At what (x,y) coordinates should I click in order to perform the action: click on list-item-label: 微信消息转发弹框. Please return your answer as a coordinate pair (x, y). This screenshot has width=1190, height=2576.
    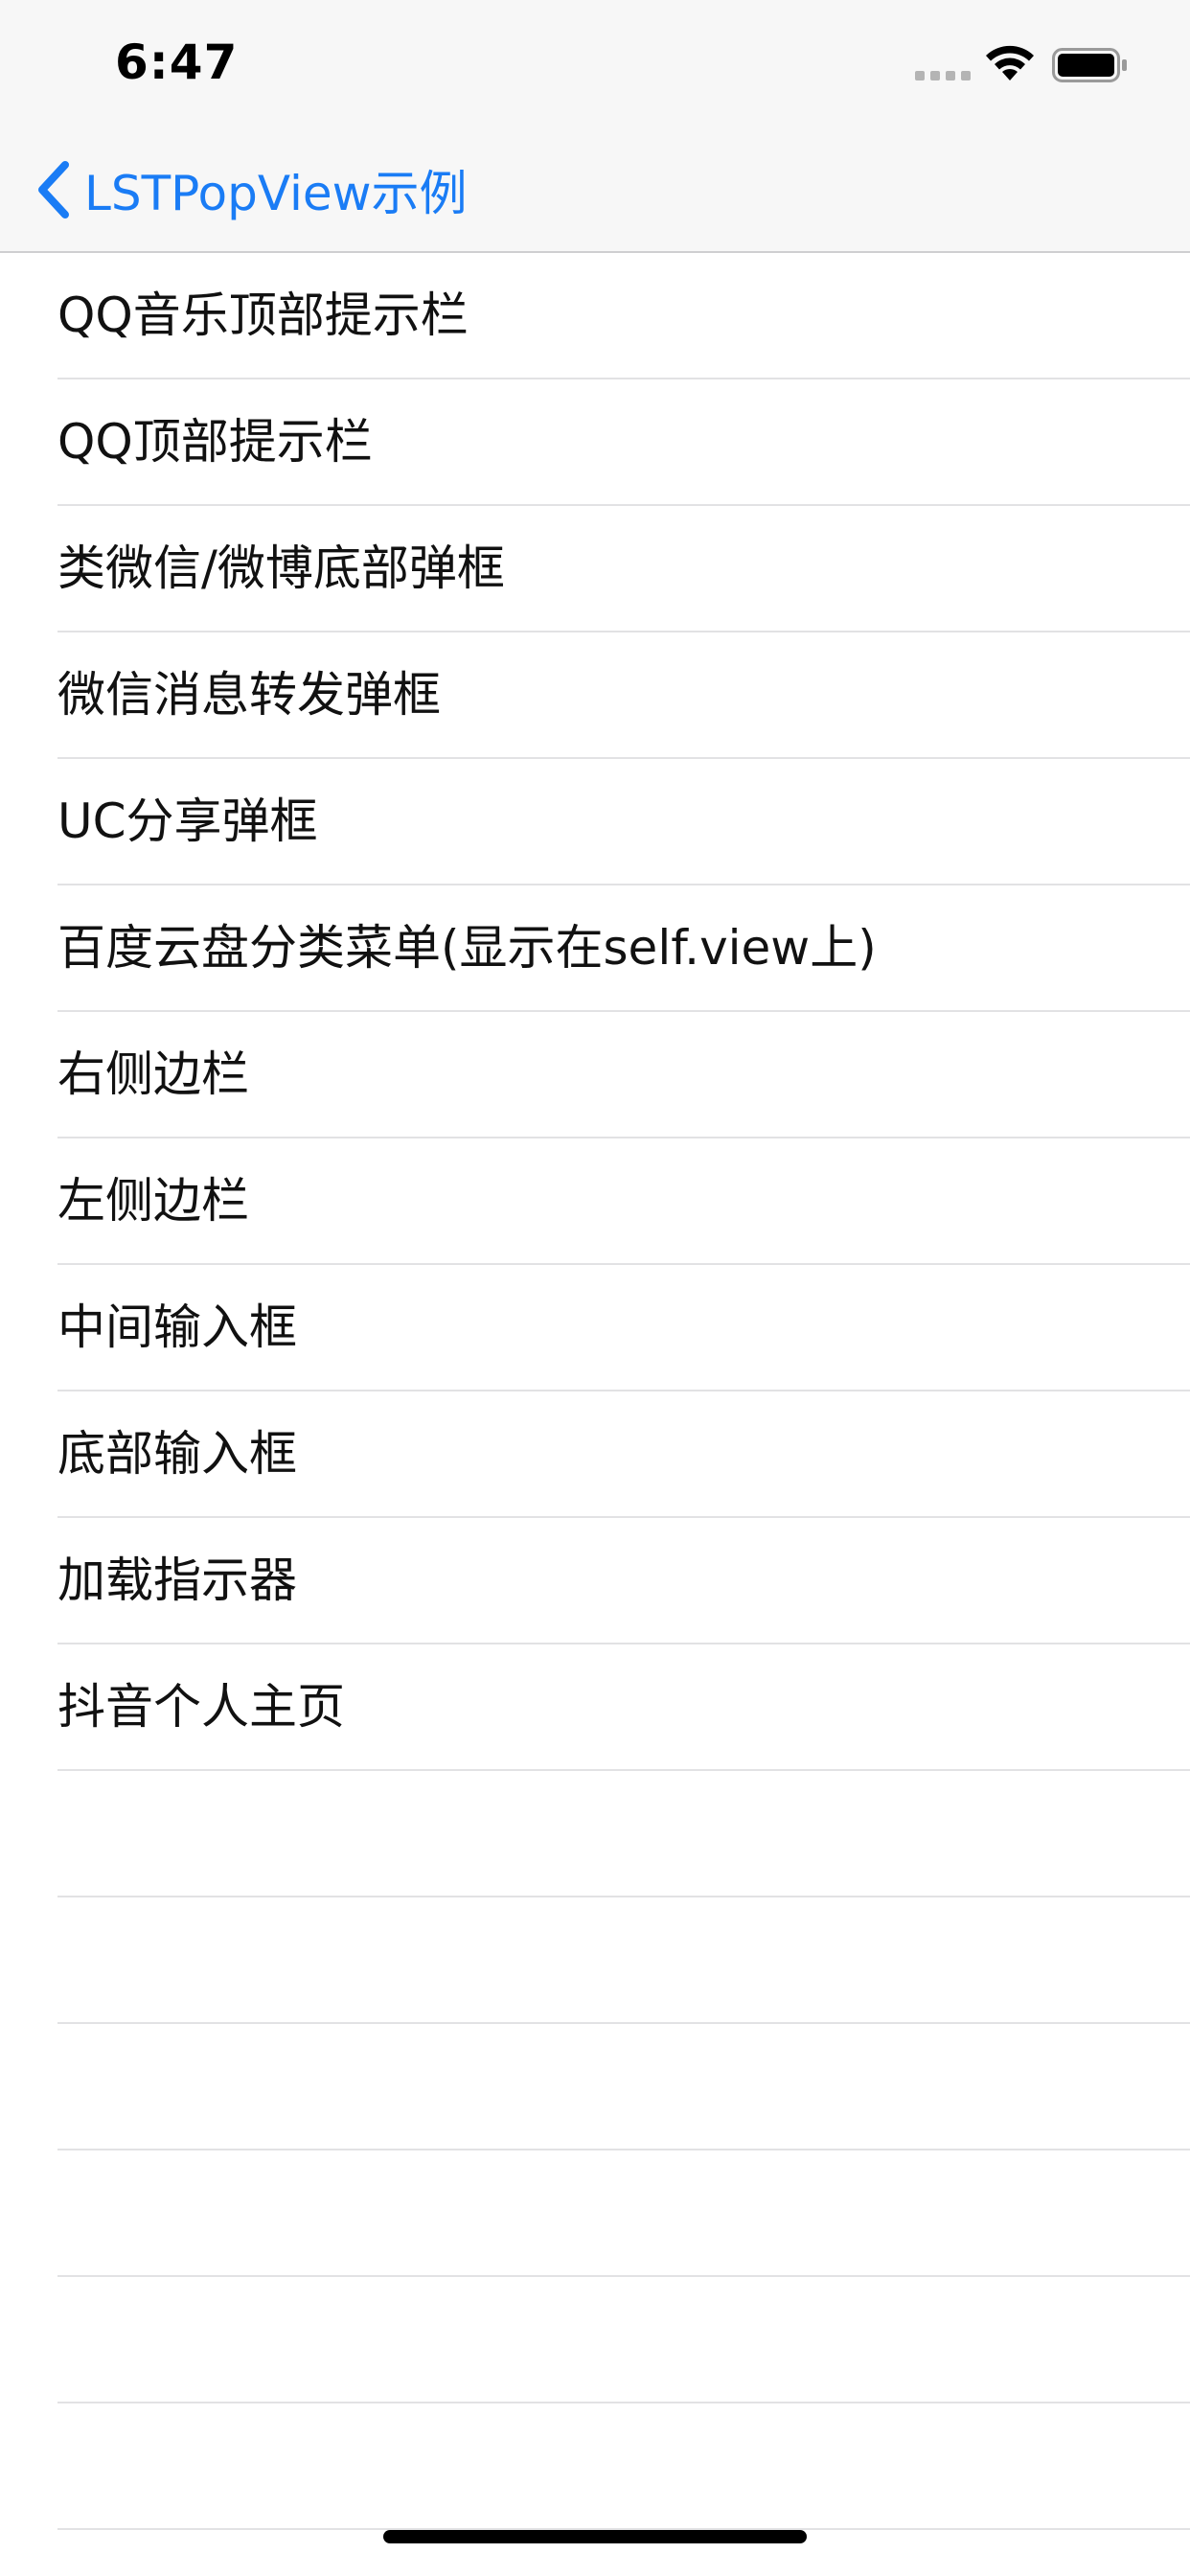
    Looking at the image, I should click on (249, 695).